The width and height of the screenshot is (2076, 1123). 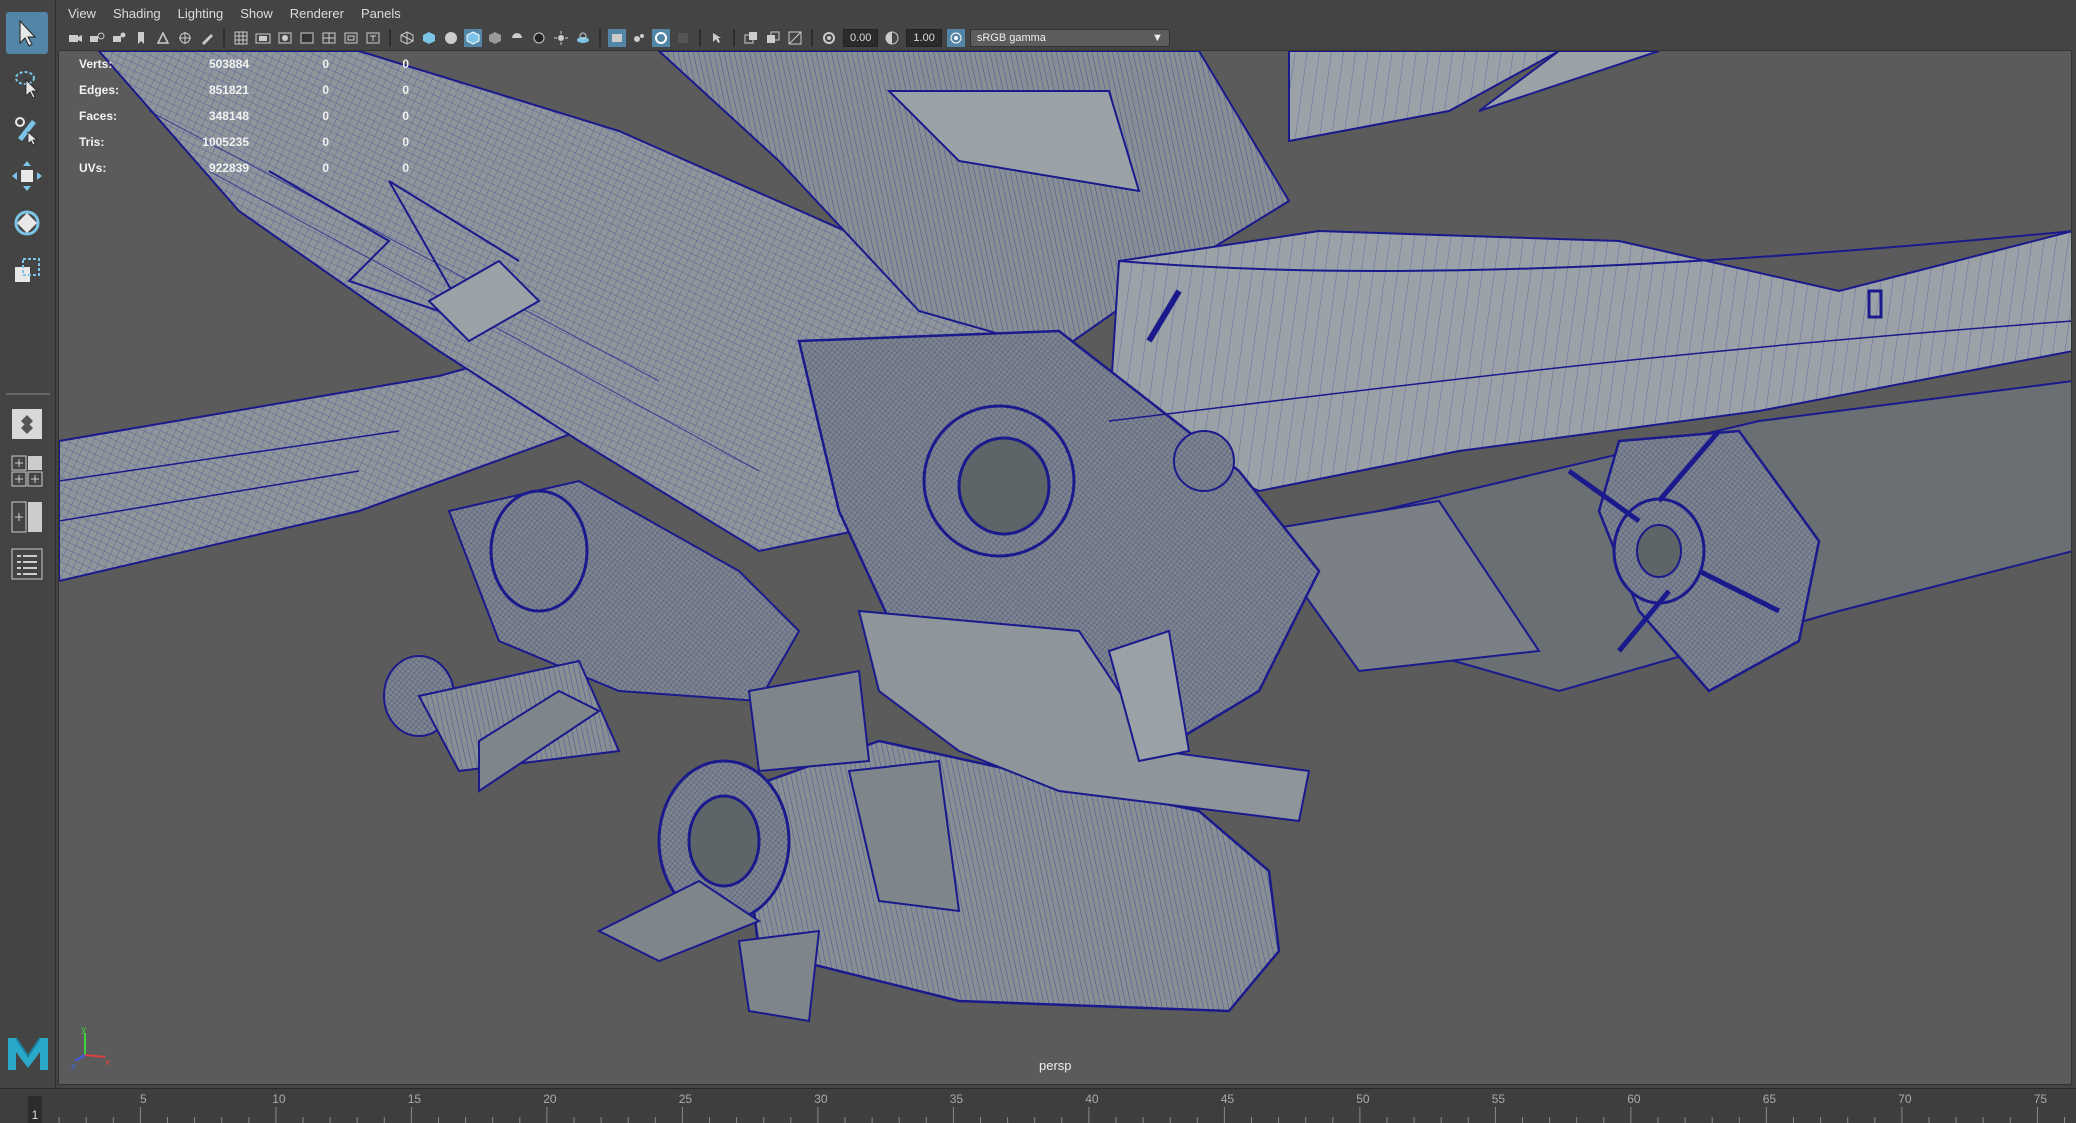 What do you see at coordinates (27, 271) in the screenshot?
I see `scale-tool-icon` at bounding box center [27, 271].